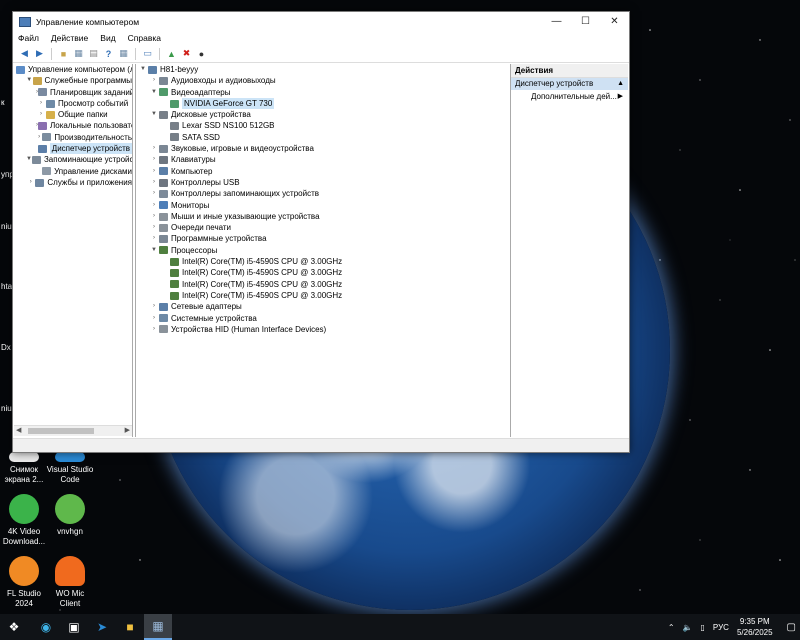 This screenshot has width=800, height=640. What do you see at coordinates (70, 582) in the screenshot?
I see `desktop-icon-womic: WO Mic Client` at bounding box center [70, 582].